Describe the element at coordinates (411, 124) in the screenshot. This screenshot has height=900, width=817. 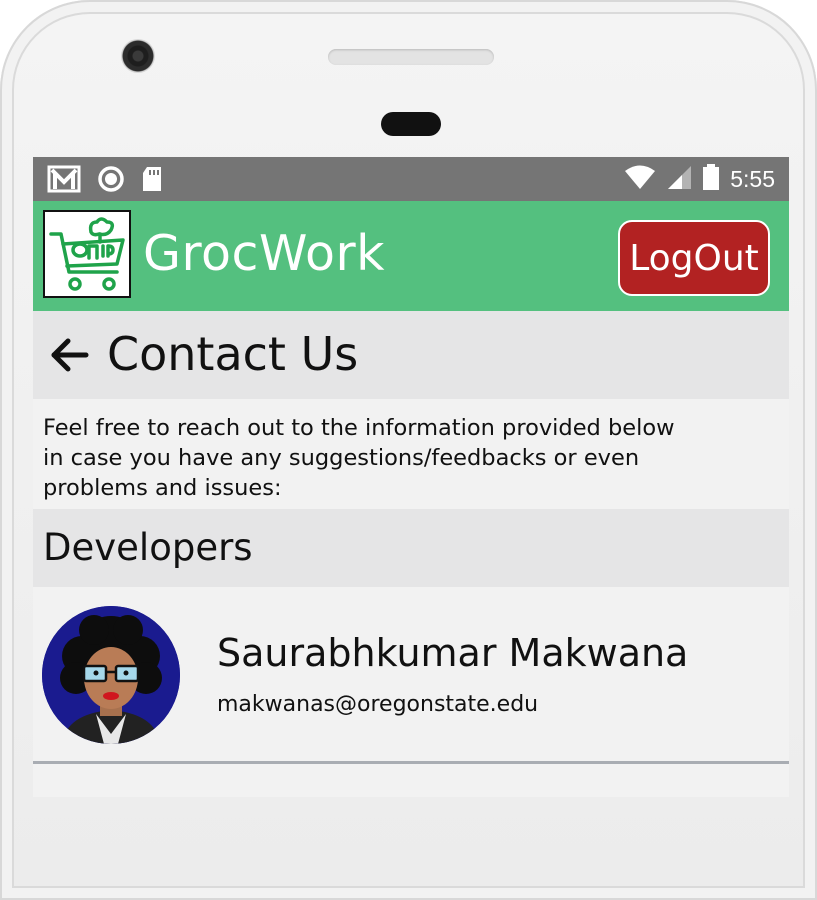
I see `proximity-sensor` at that location.